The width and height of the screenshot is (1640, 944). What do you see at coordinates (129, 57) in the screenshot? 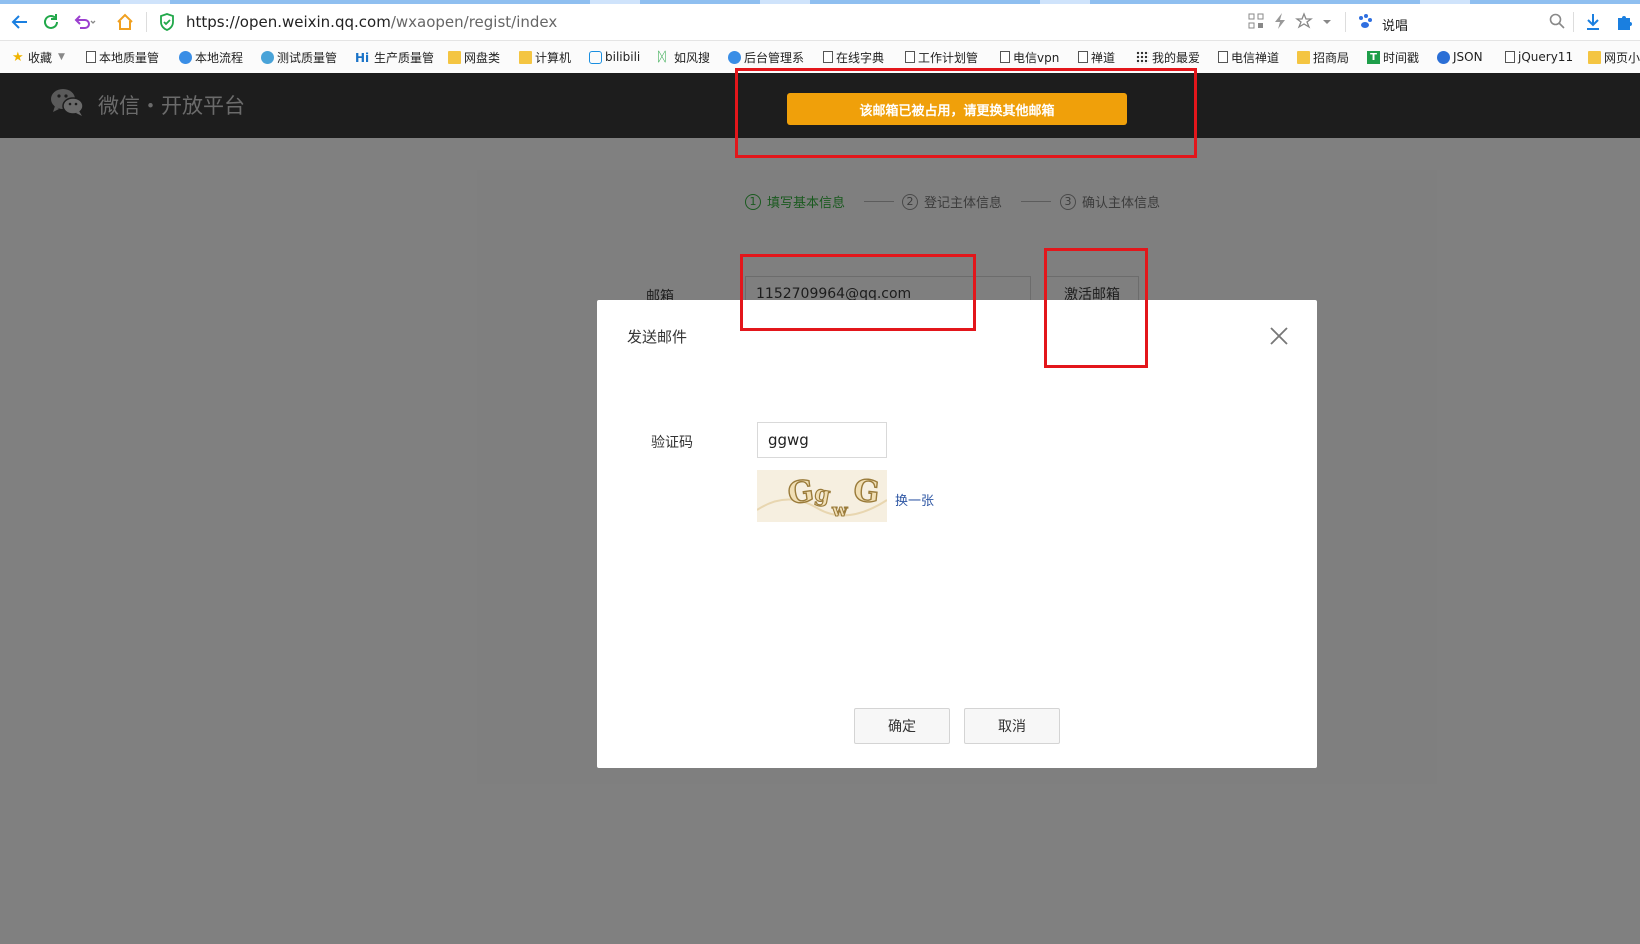
I see `bookmark-label: 本地质量管` at bounding box center [129, 57].